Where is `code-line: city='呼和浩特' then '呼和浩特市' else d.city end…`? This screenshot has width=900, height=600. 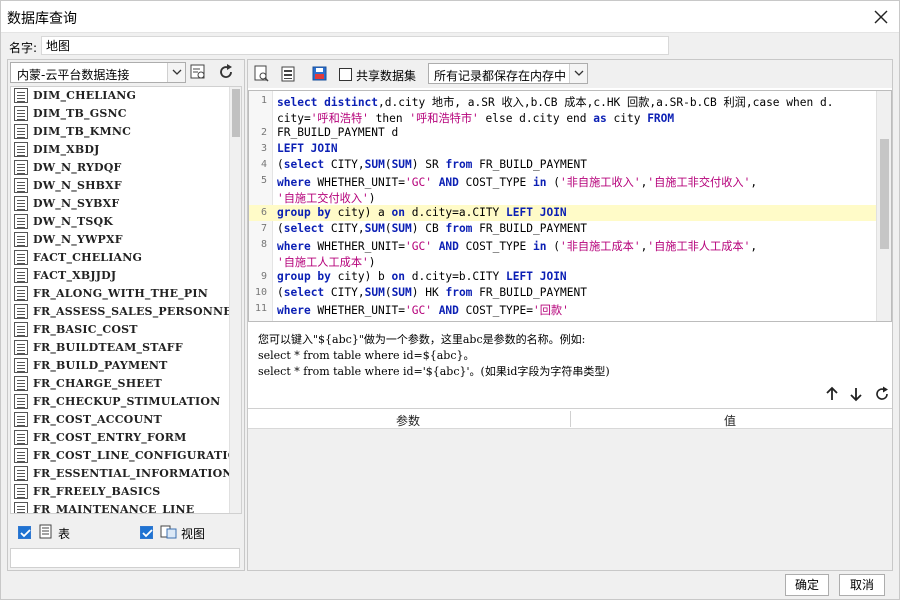 code-line: city='呼和浩特' then '呼和浩特市' else d.city end… is located at coordinates (563, 117).